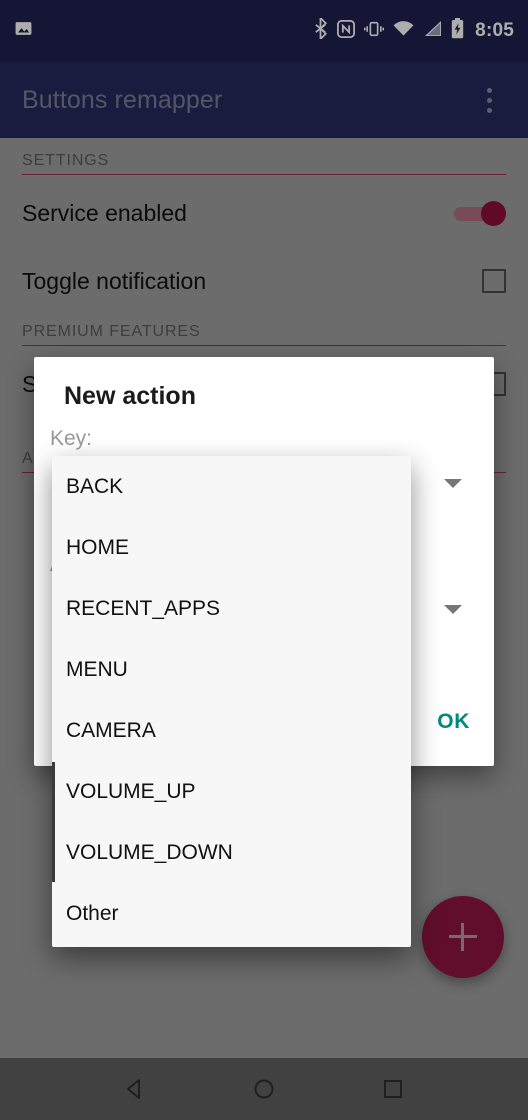 The width and height of the screenshot is (528, 1120). I want to click on list-item: VOLUME_UP, so click(231, 791).